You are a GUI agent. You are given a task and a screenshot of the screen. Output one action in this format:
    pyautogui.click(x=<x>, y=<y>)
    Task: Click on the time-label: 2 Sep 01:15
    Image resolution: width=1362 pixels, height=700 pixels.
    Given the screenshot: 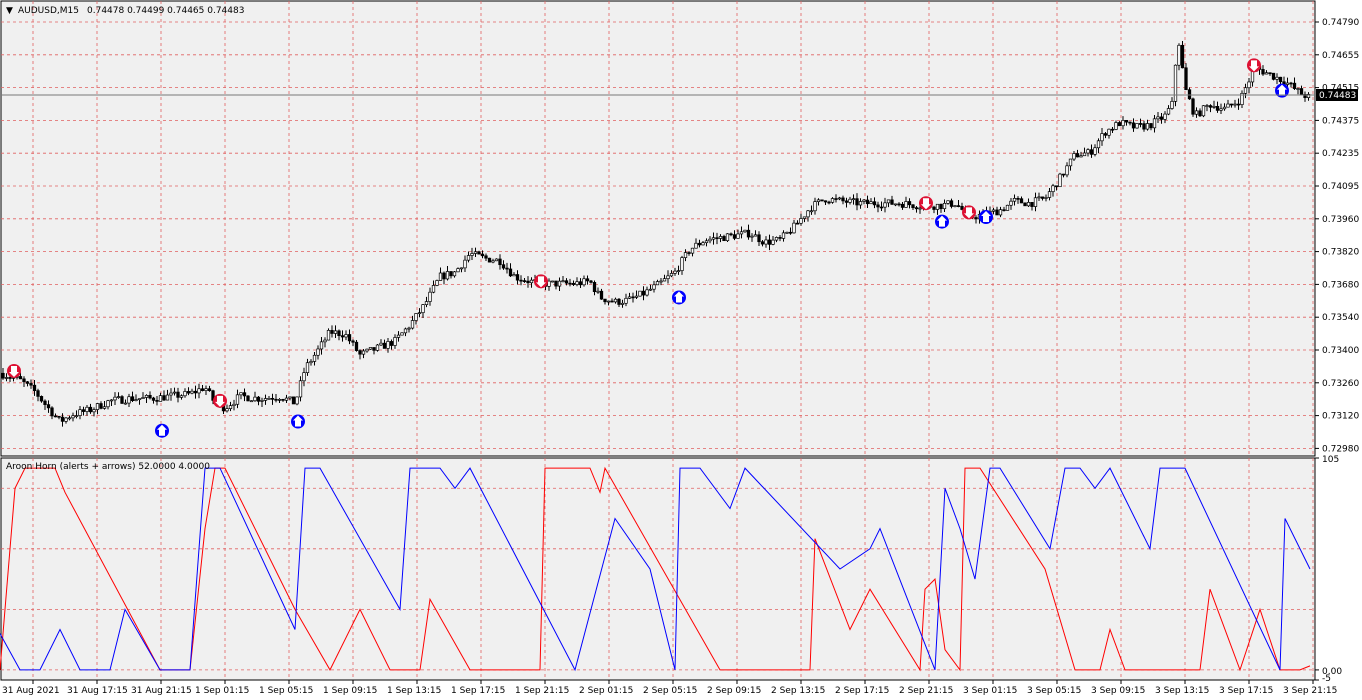 What is the action you would take?
    pyautogui.click(x=606, y=691)
    